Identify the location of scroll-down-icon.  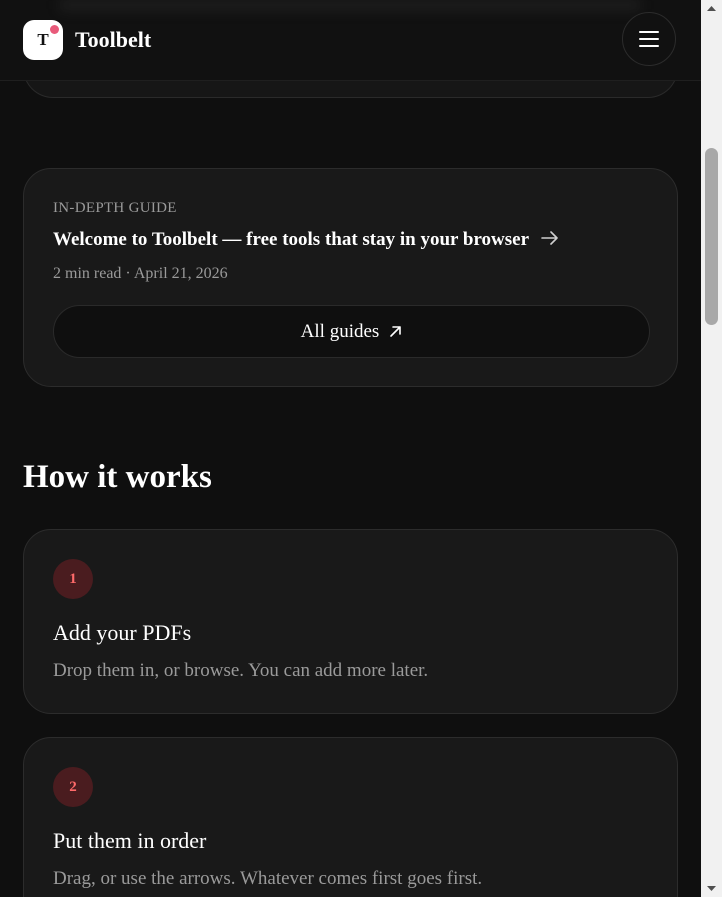
(711, 888).